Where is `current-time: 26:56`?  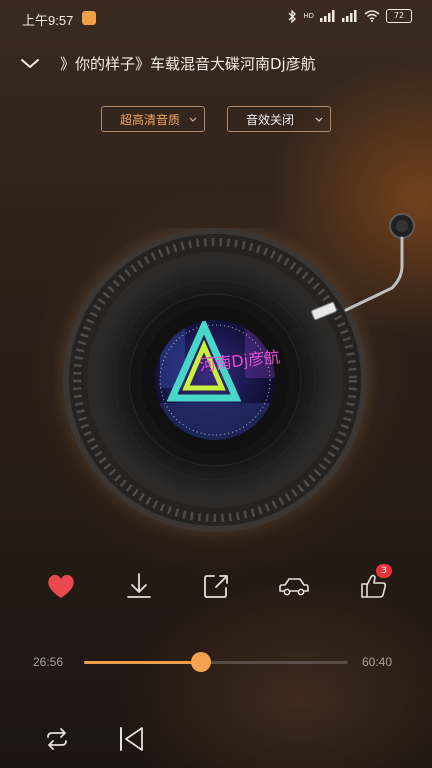 current-time: 26:56 is located at coordinates (48, 662).